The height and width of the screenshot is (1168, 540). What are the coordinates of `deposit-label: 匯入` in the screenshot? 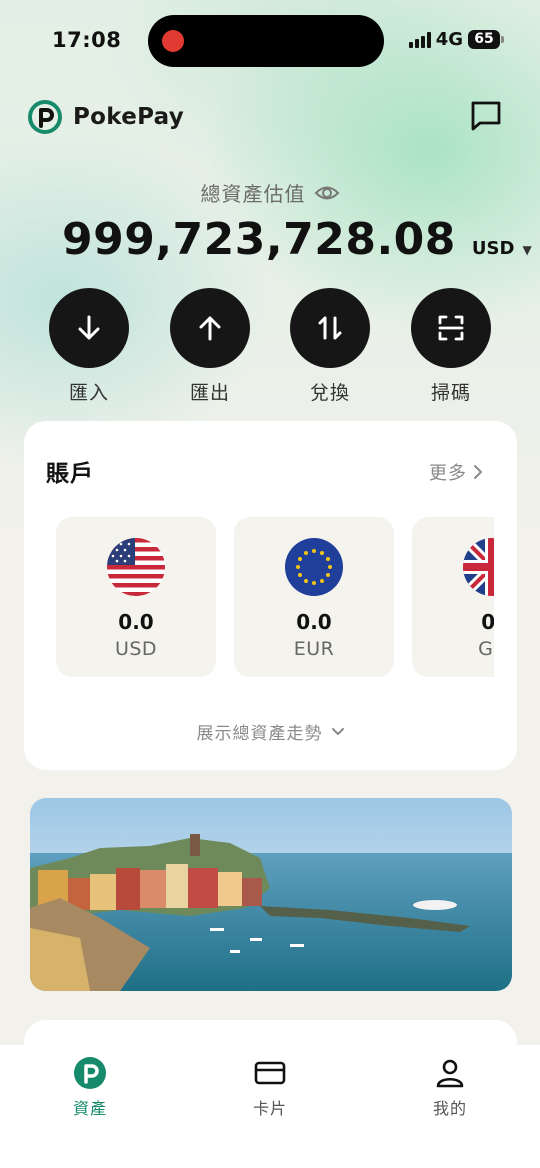 It's located at (88, 393).